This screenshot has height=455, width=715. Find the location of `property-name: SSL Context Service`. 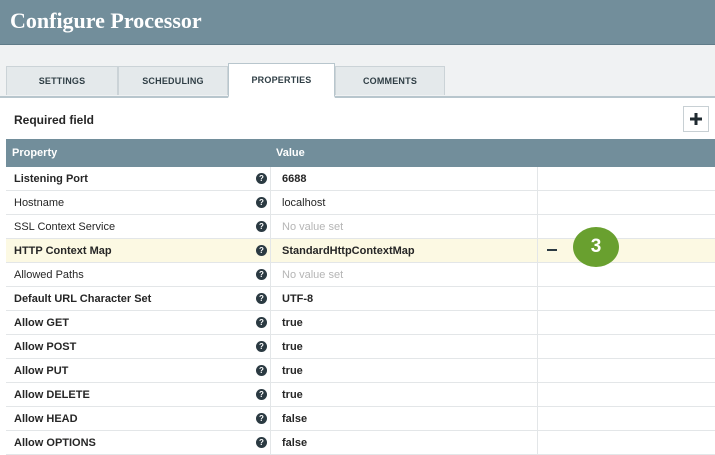

property-name: SSL Context Service is located at coordinates (65, 227).